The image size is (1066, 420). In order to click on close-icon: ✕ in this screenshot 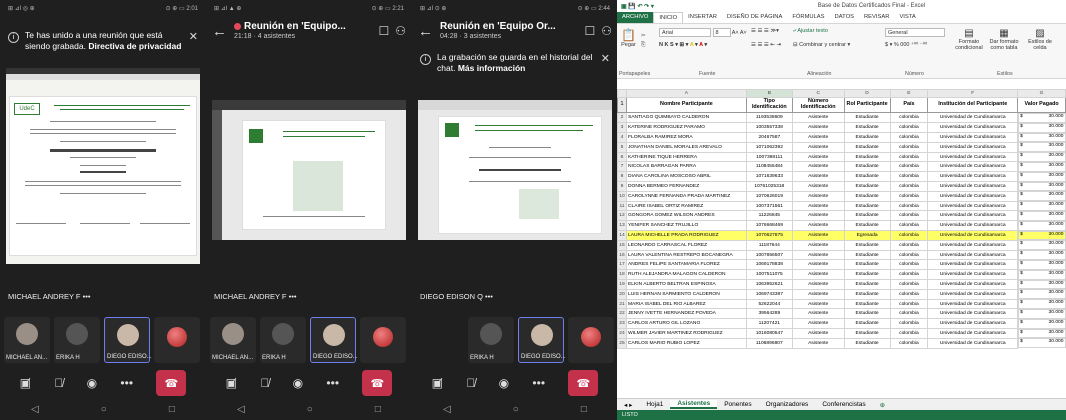, I will do `click(605, 63)`.